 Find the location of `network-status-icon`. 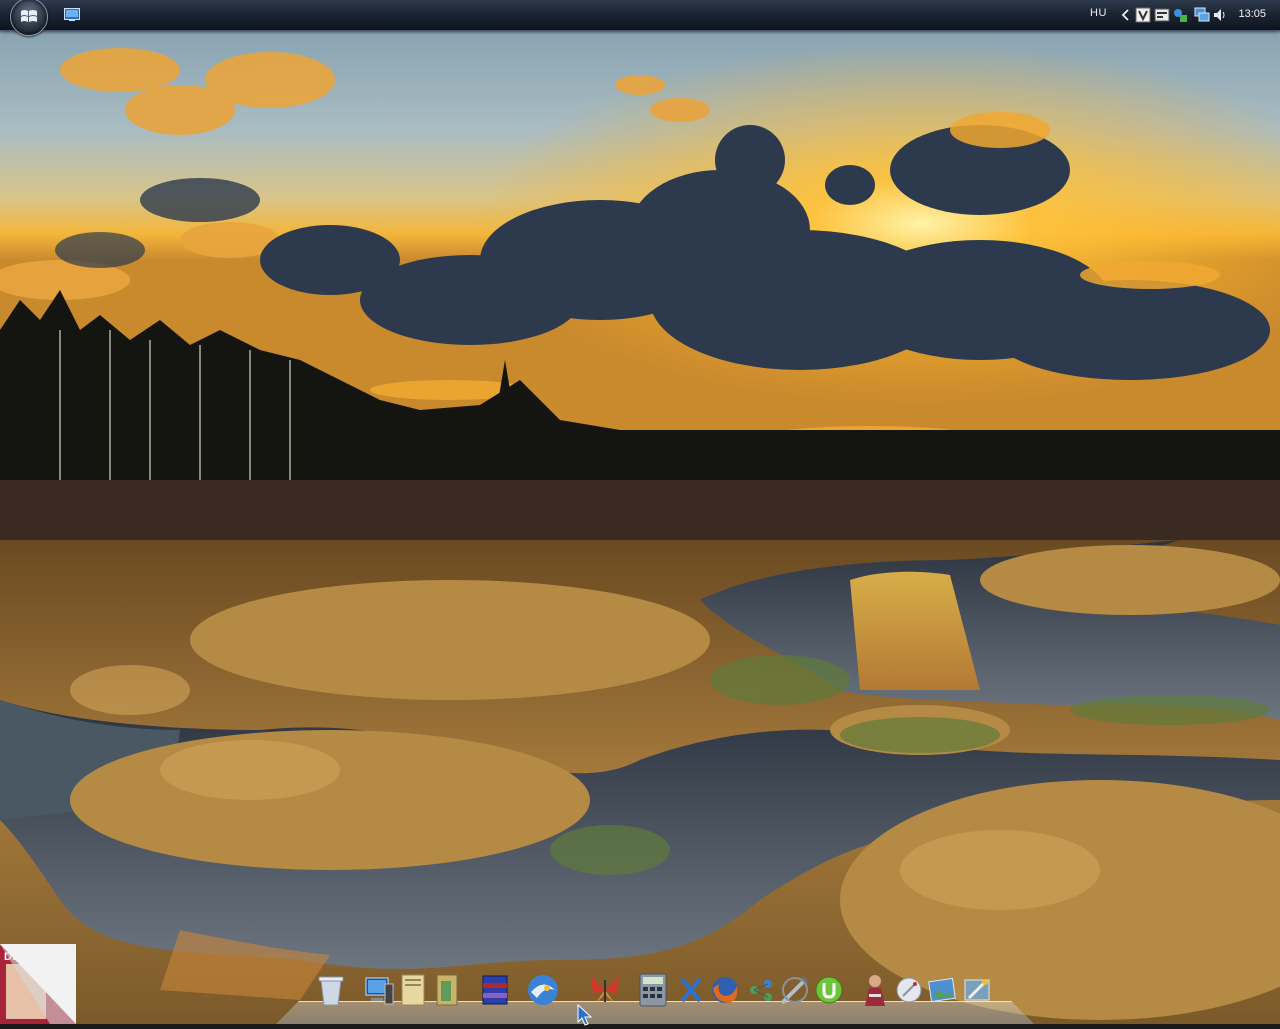

network-status-icon is located at coordinates (1180, 15).